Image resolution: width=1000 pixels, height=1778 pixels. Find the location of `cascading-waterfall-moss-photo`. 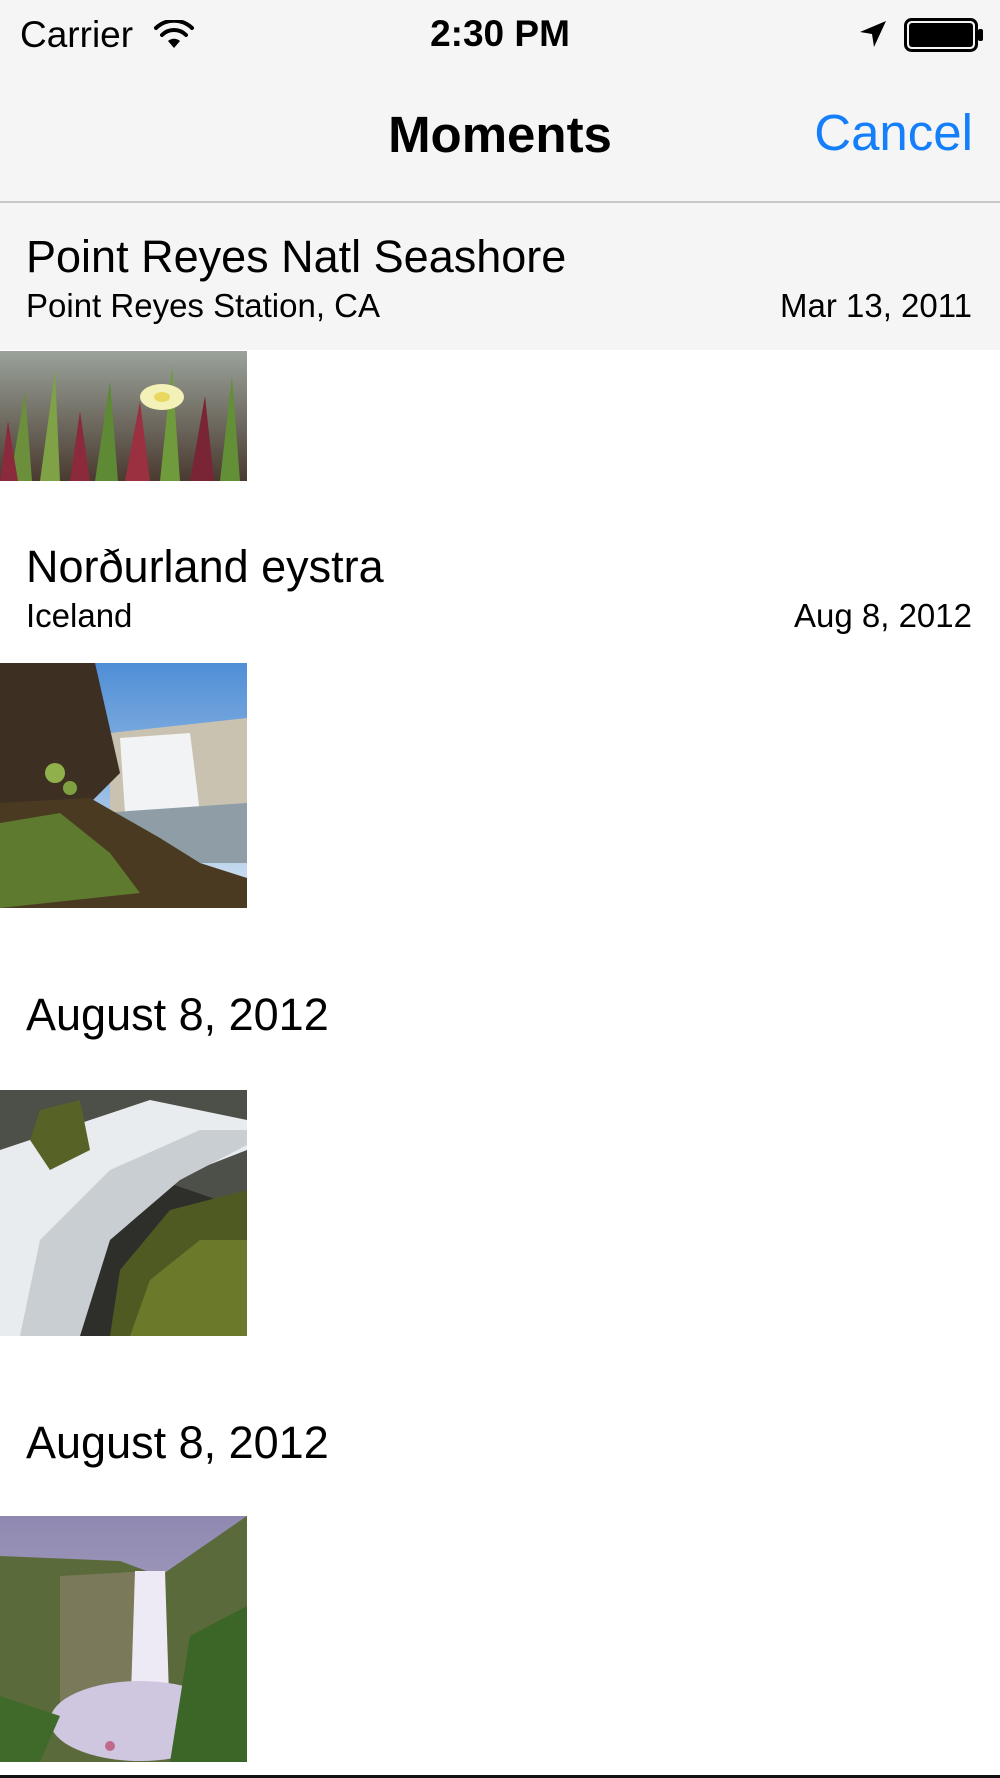

cascading-waterfall-moss-photo is located at coordinates (123, 1213).